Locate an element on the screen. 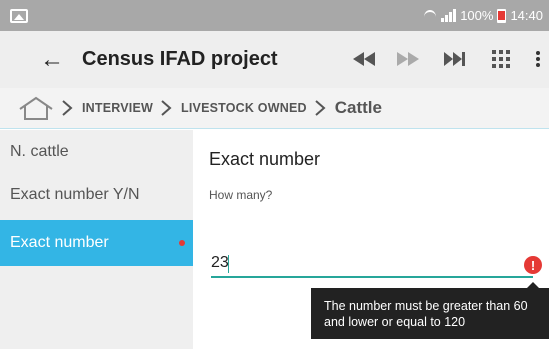 Image resolution: width=549 pixels, height=349 pixels. signal-icon is located at coordinates (449, 15).